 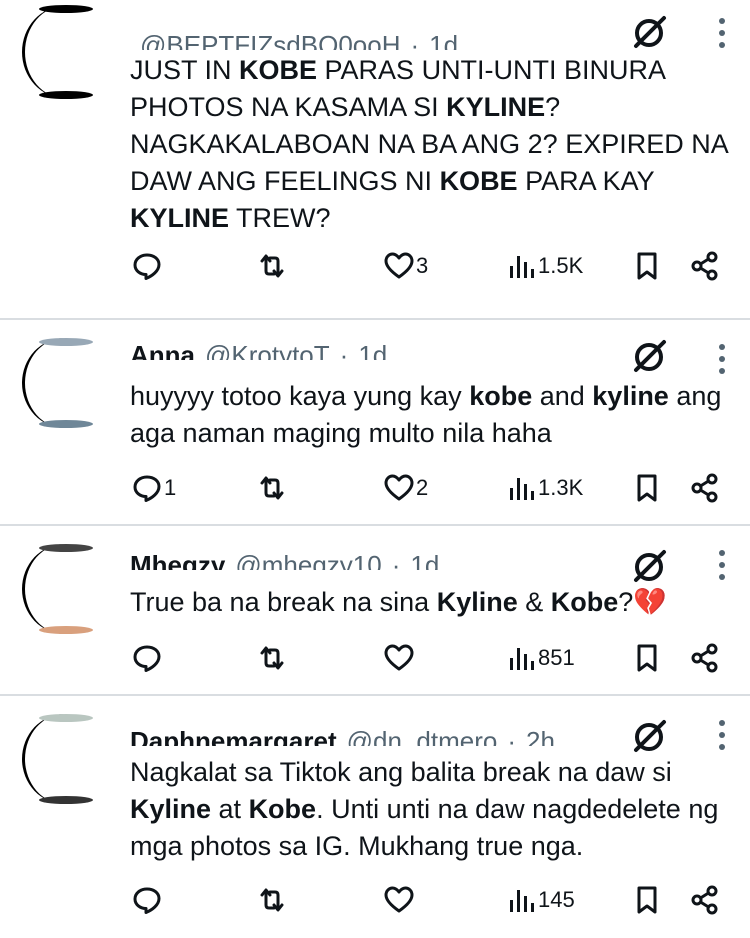 What do you see at coordinates (540, 736) in the screenshot?
I see `timestamp: 2h` at bounding box center [540, 736].